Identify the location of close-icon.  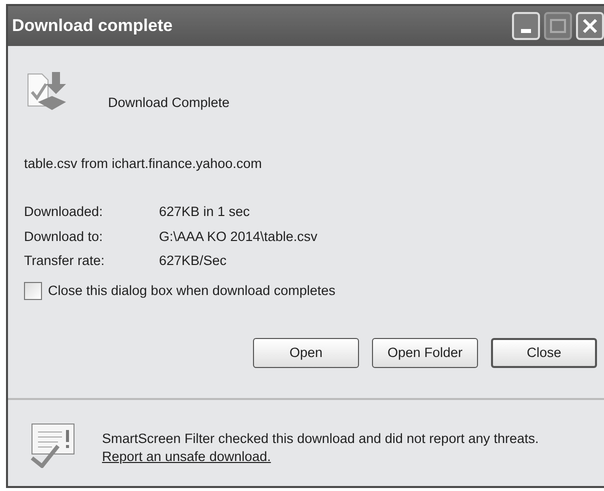
(590, 26).